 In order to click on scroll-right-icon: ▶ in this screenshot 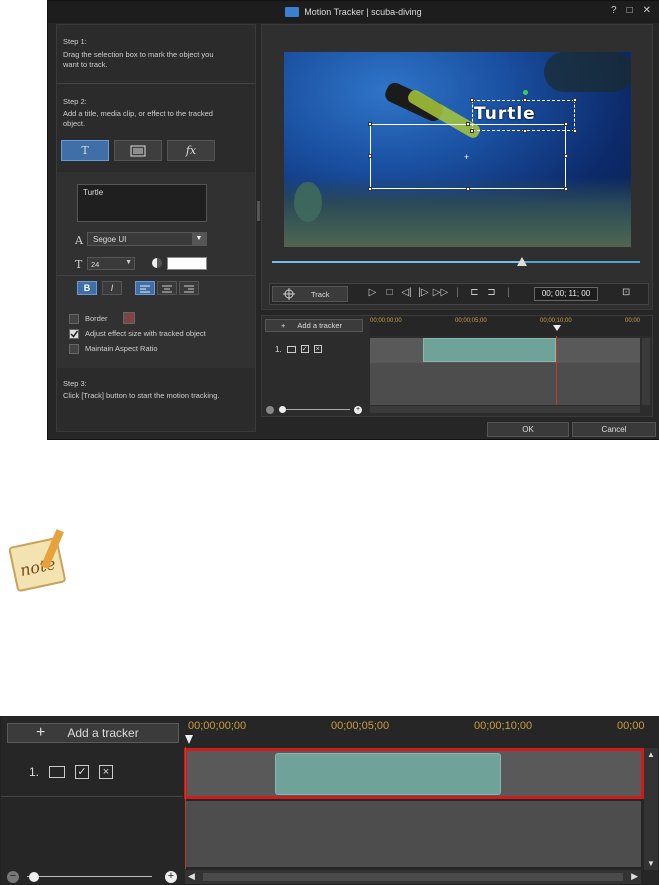, I will do `click(634, 876)`.